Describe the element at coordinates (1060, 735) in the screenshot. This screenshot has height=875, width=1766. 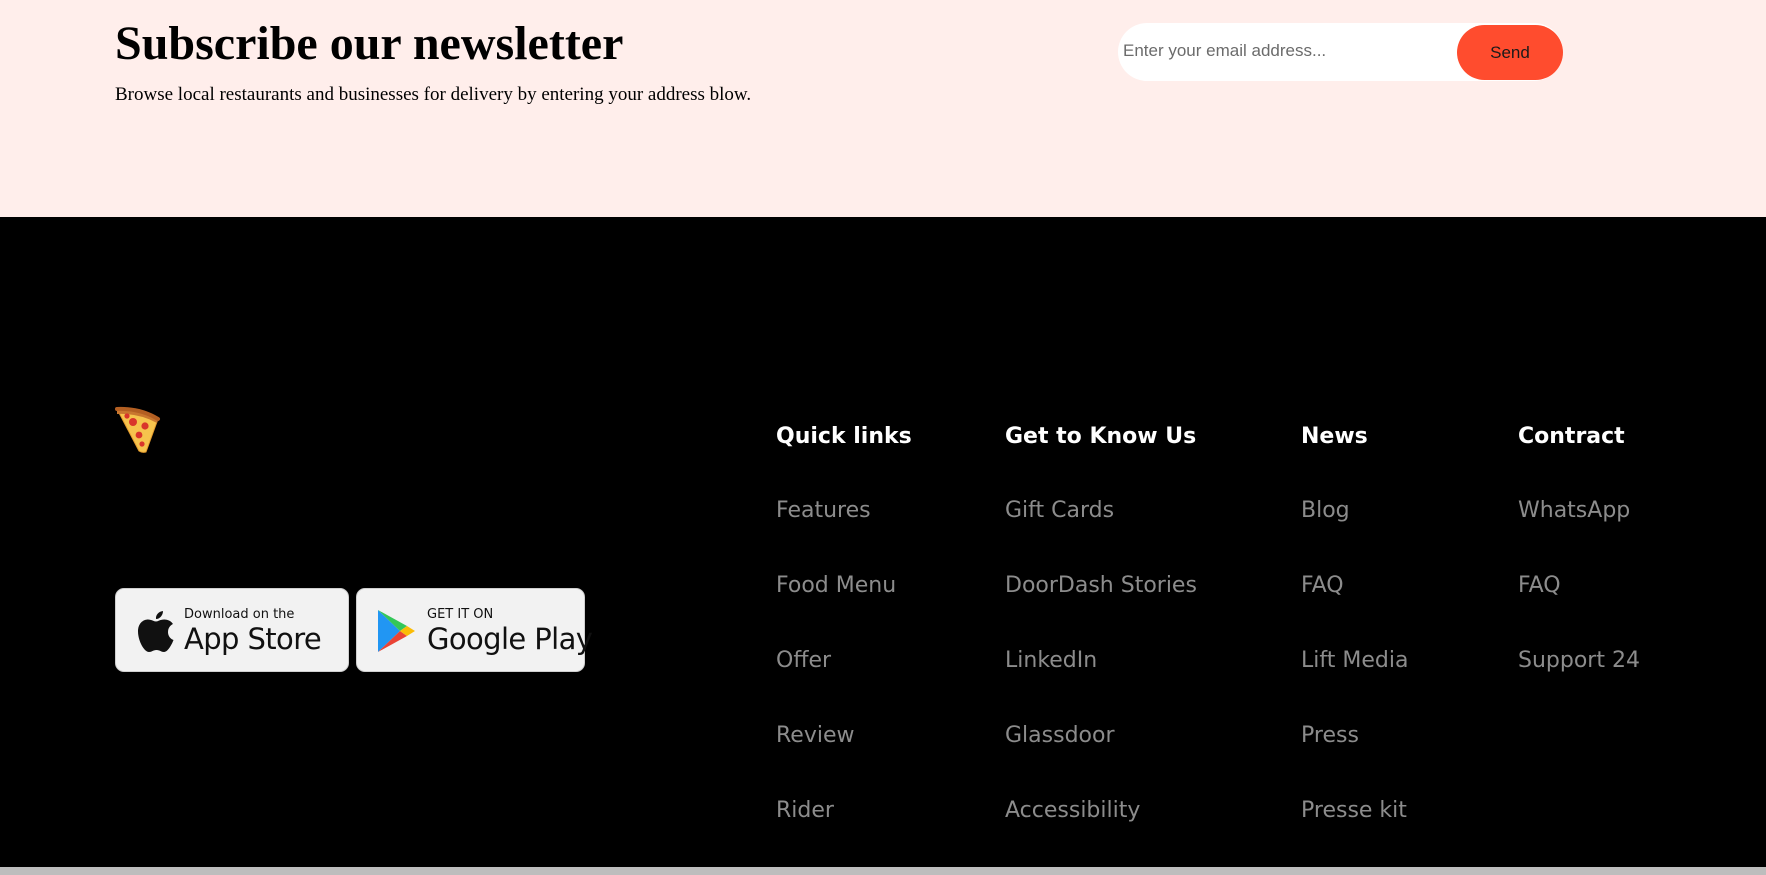
I see `footer-link-glassdoor: Glassdoor` at that location.